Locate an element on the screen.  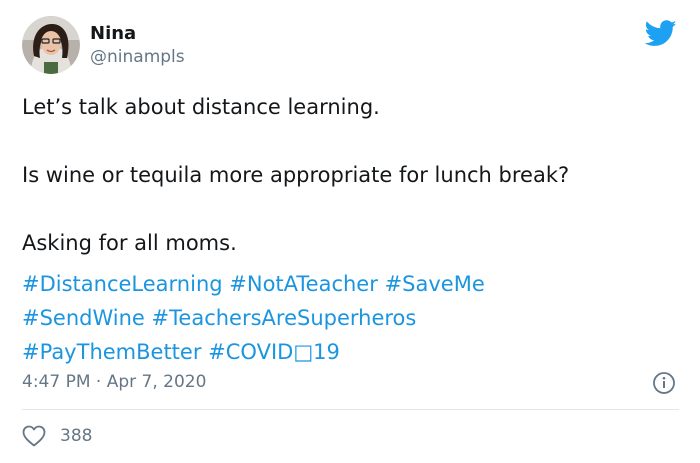
hashtag-link: #TeachersAreSuperheros is located at coordinates (284, 318).